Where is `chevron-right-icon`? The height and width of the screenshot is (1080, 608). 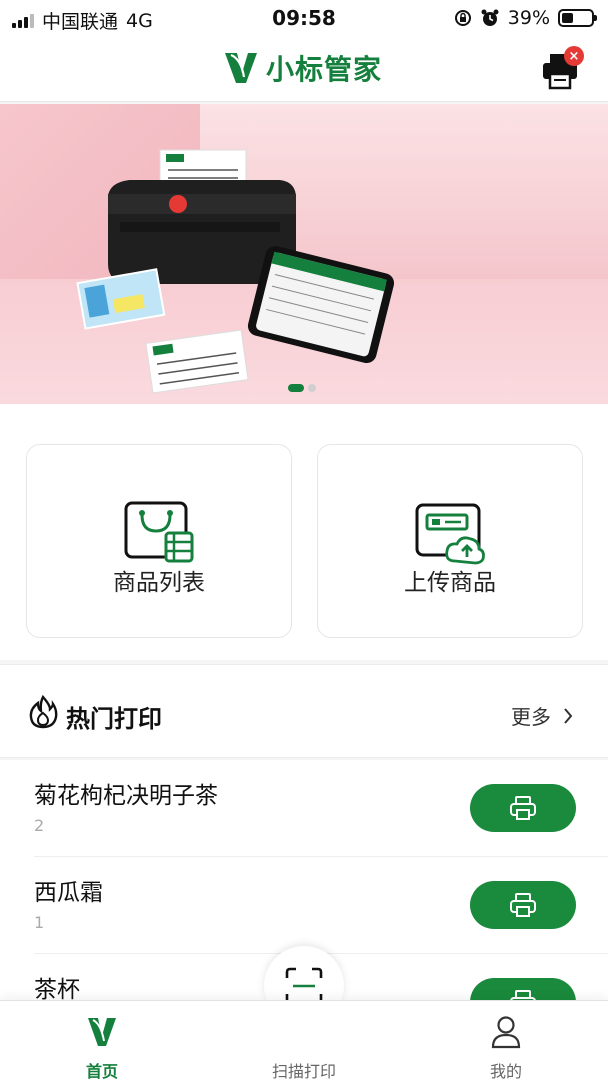 chevron-right-icon is located at coordinates (568, 715).